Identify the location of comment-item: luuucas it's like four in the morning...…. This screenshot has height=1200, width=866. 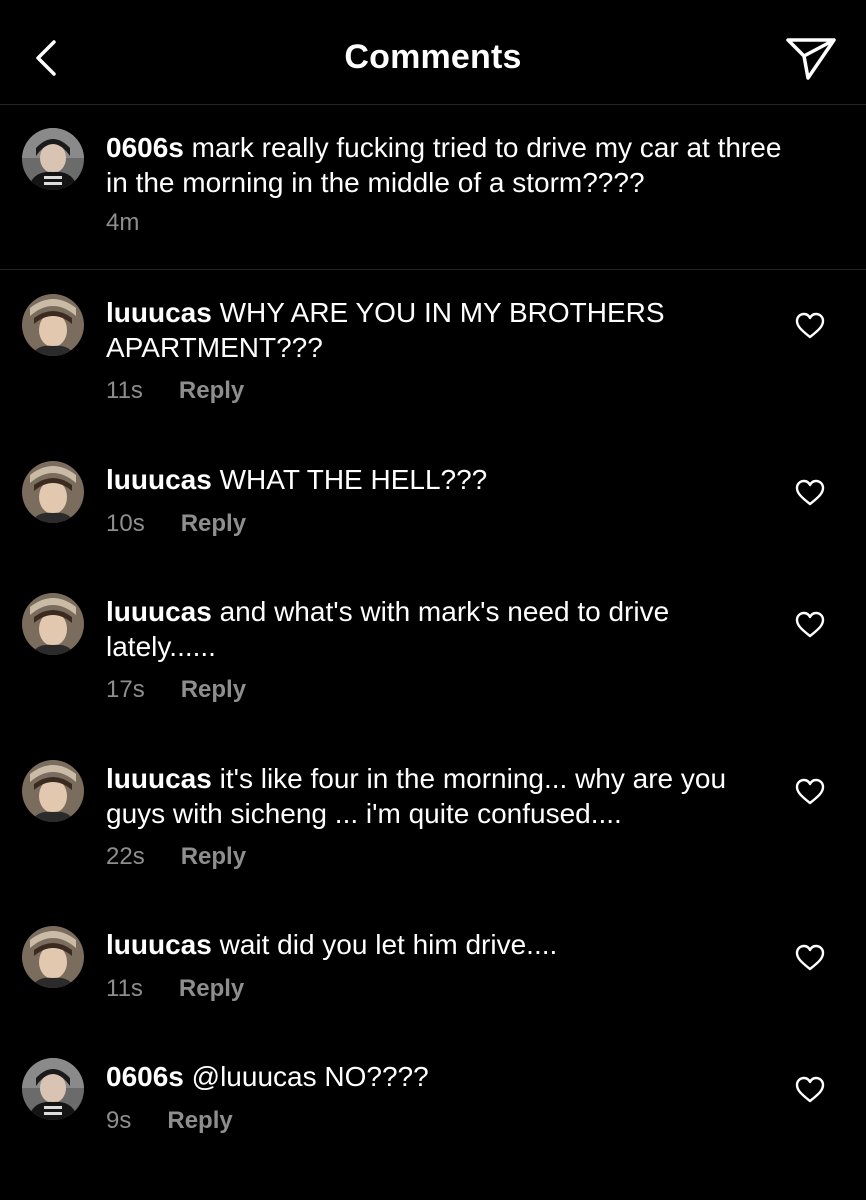
(433, 816).